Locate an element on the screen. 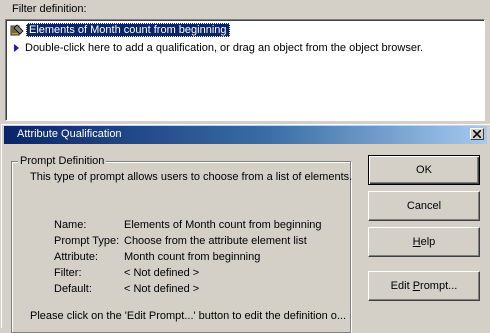  ok-button-label: OK is located at coordinates (424, 170).